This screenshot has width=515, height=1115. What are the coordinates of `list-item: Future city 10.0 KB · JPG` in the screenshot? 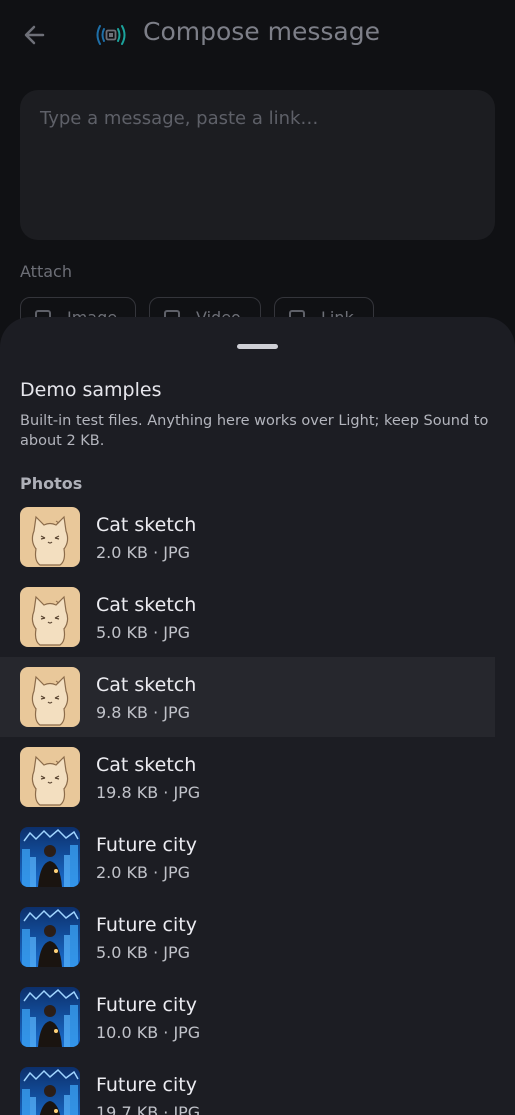 It's located at (247, 1017).